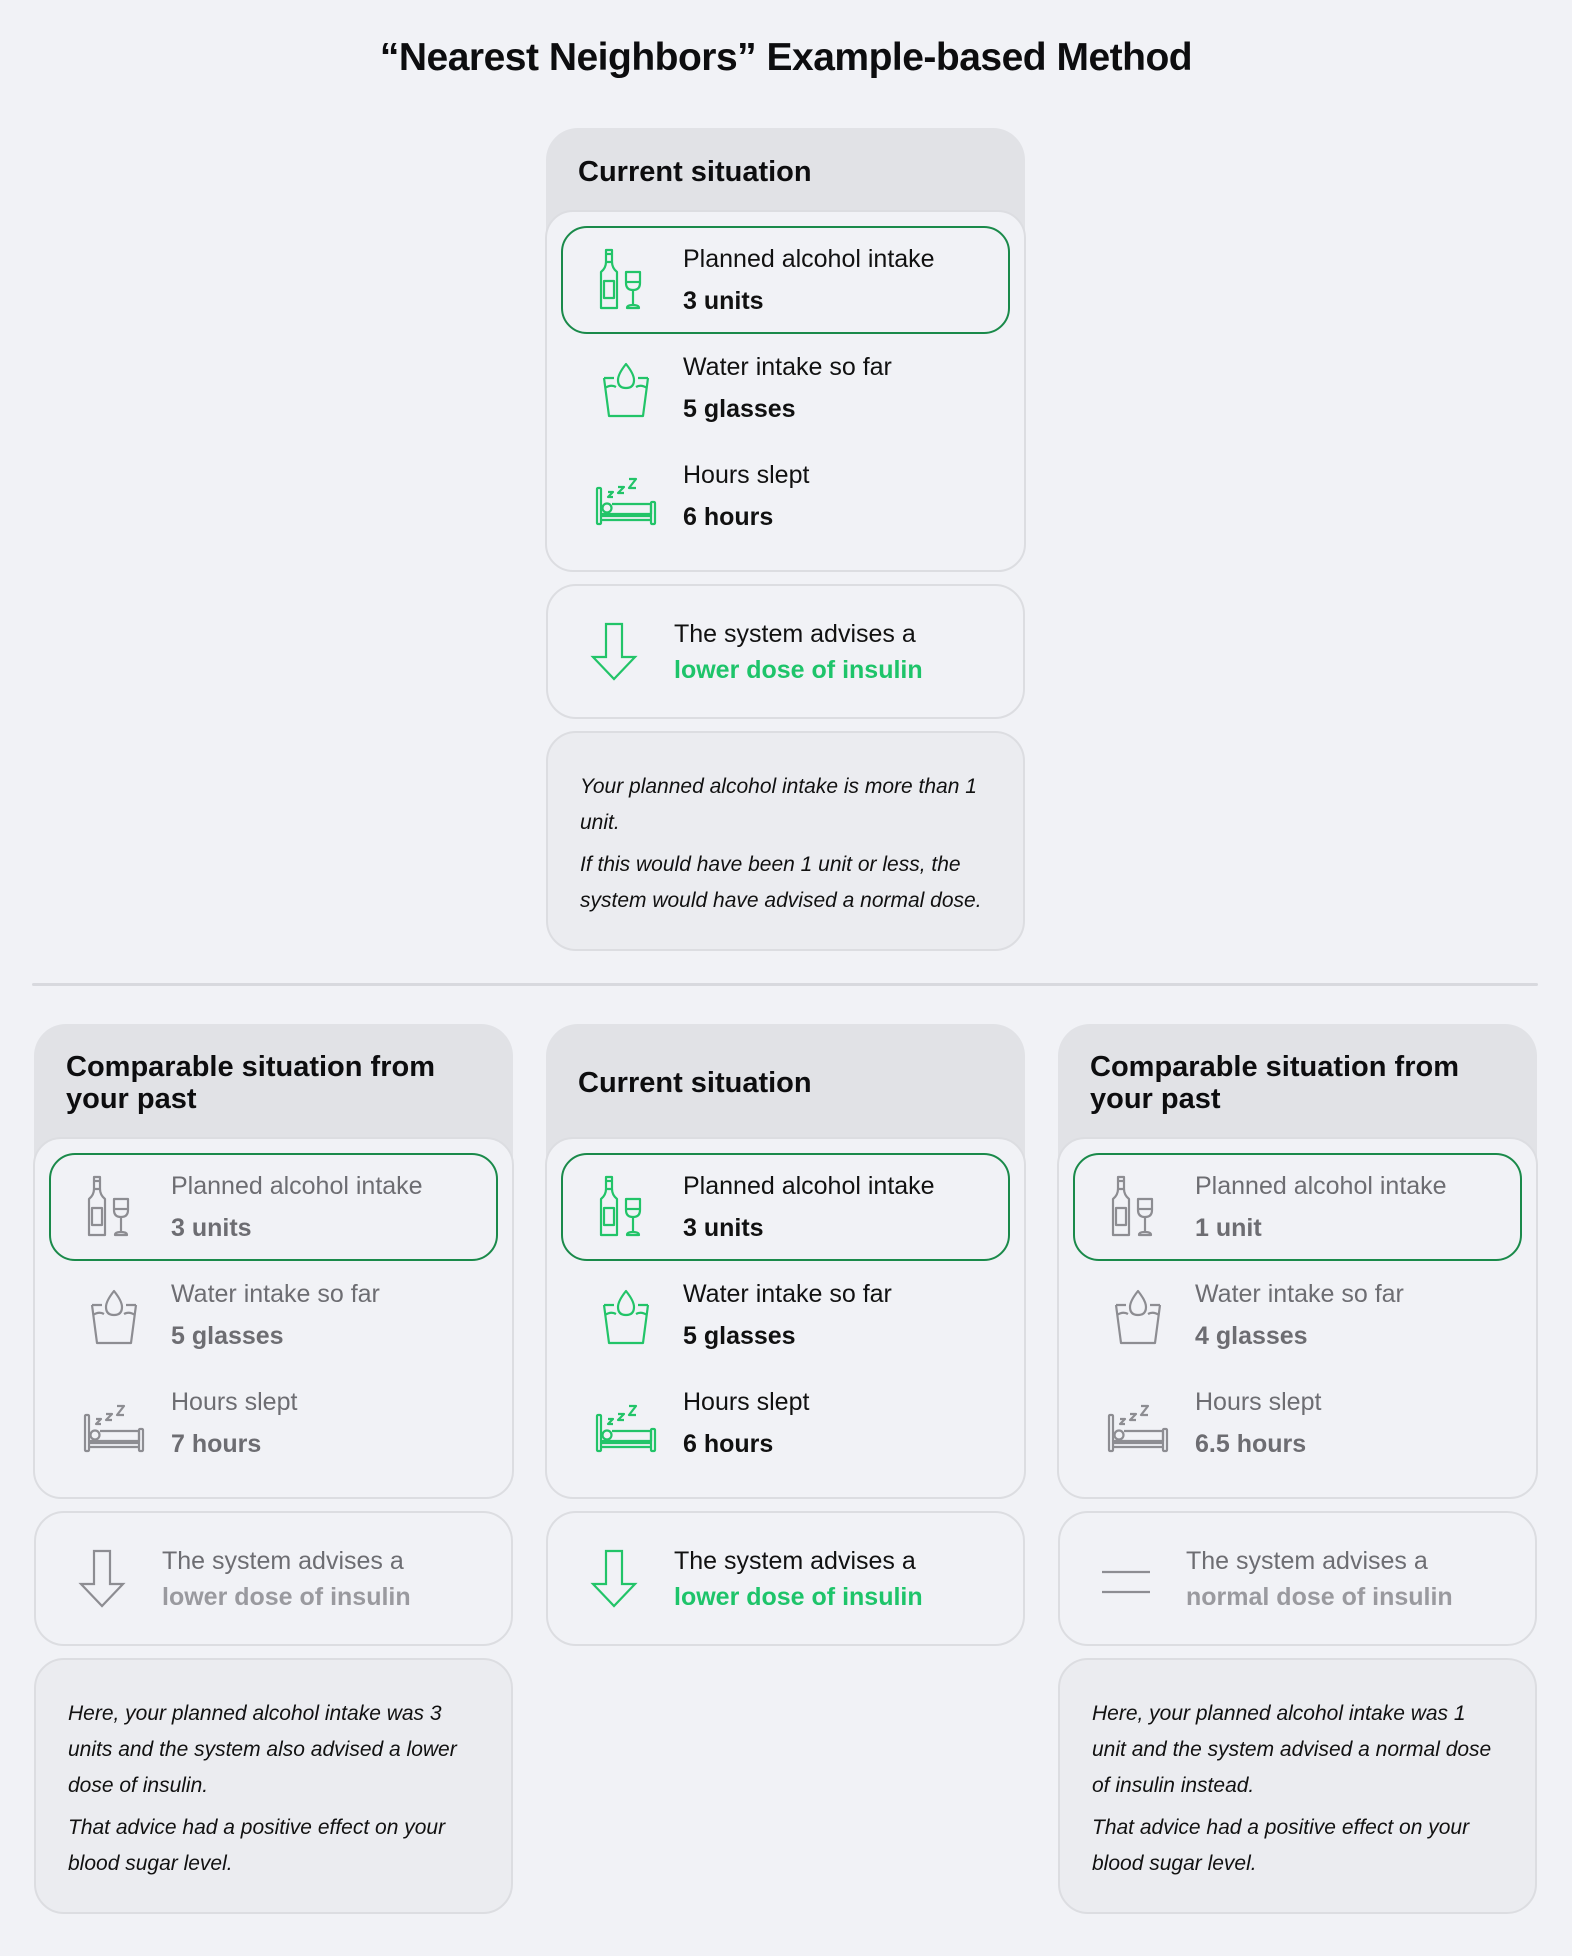 The height and width of the screenshot is (1956, 1572). Describe the element at coordinates (273, 1423) in the screenshot. I see `factor-row-sleep: Hours slept 7 hours` at that location.